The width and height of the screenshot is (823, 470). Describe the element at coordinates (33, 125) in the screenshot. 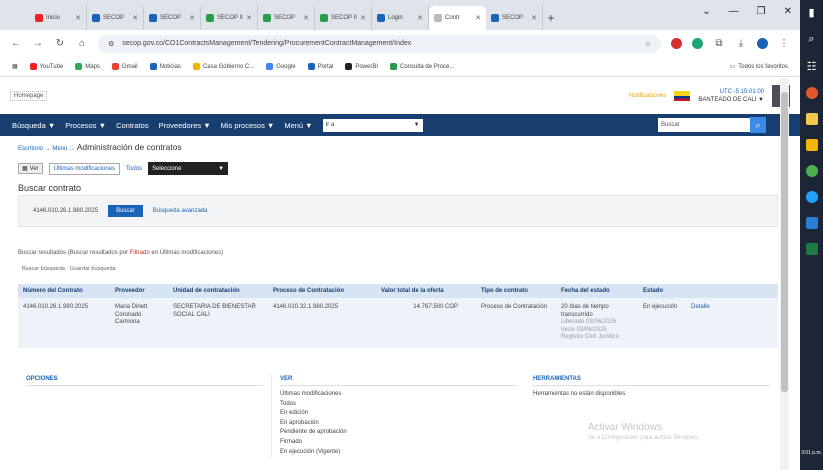

I see `nav-busqueda: Búsqueda ▼` at that location.